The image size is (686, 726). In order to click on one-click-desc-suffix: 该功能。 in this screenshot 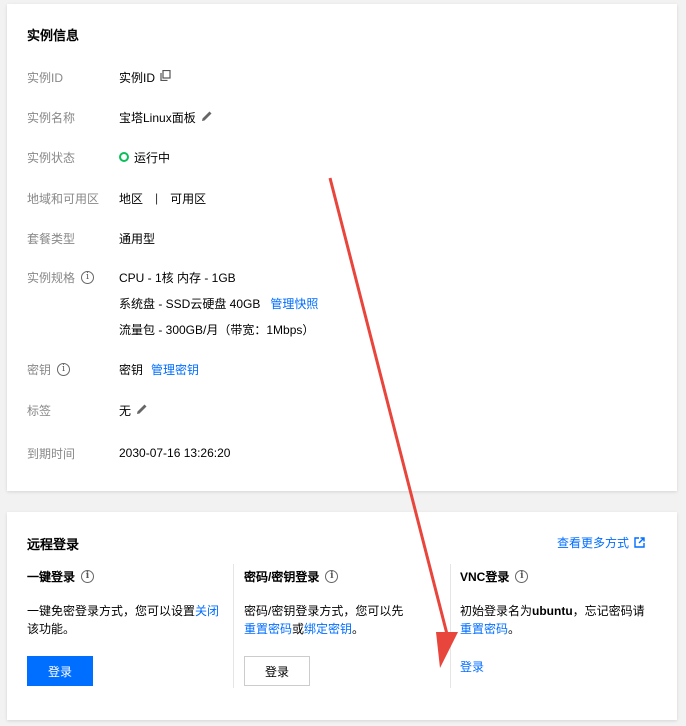, I will do `click(51, 629)`.